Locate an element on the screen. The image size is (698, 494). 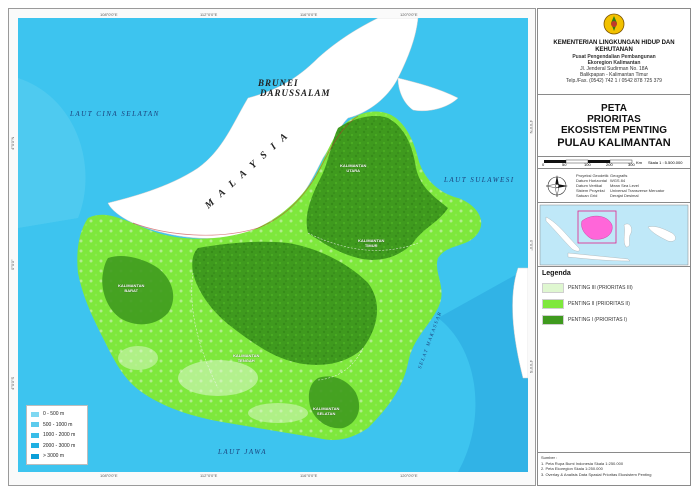
grid-tick-top-4: 120°0'0"E is located at coordinates (409, 14).